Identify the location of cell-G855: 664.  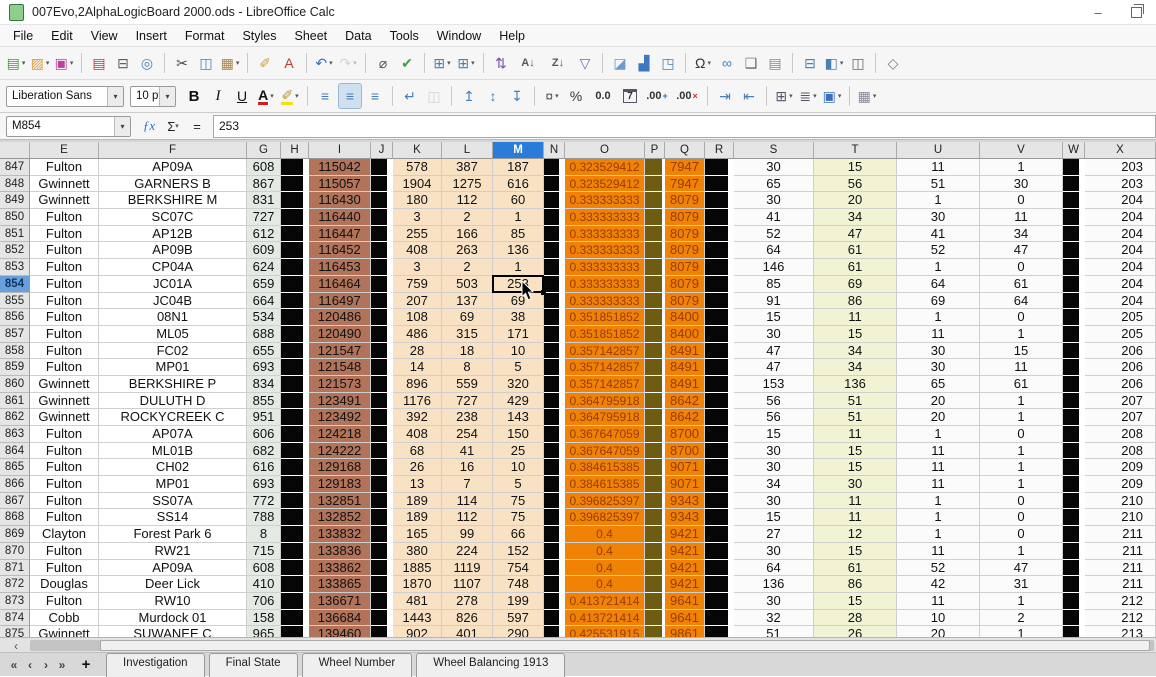
(264, 301).